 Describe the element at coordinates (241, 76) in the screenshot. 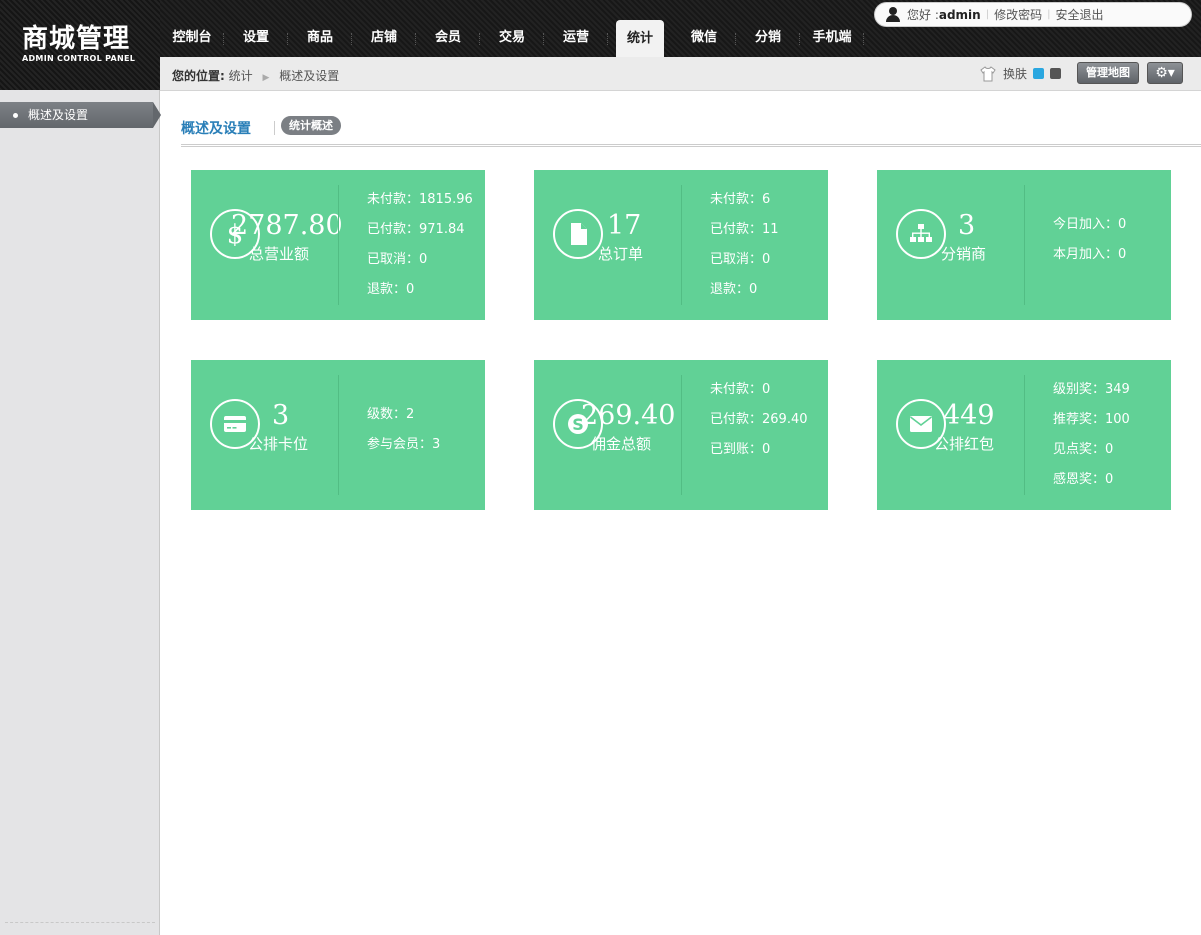

I see `breadcrumb-level1: 统计` at that location.